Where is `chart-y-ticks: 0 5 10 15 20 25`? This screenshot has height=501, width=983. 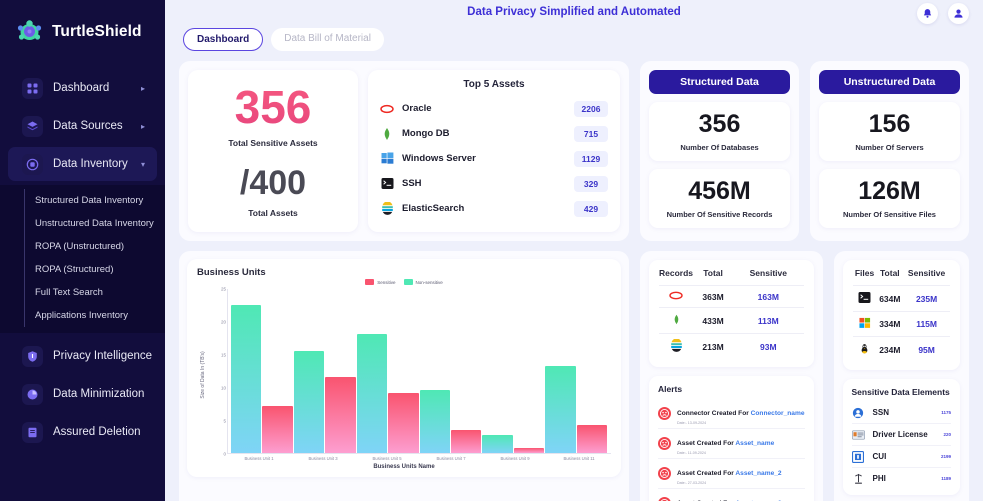
chart-y-ticks: 0 5 10 15 20 25 is located at coordinates (220, 372).